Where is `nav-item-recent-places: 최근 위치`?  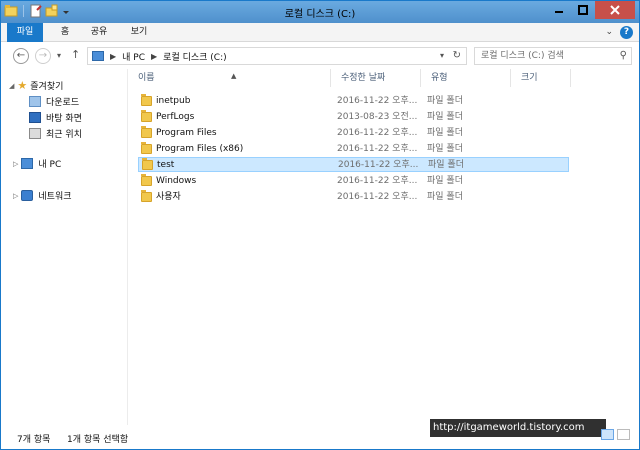 nav-item-recent-places: 최근 위치 is located at coordinates (55, 133).